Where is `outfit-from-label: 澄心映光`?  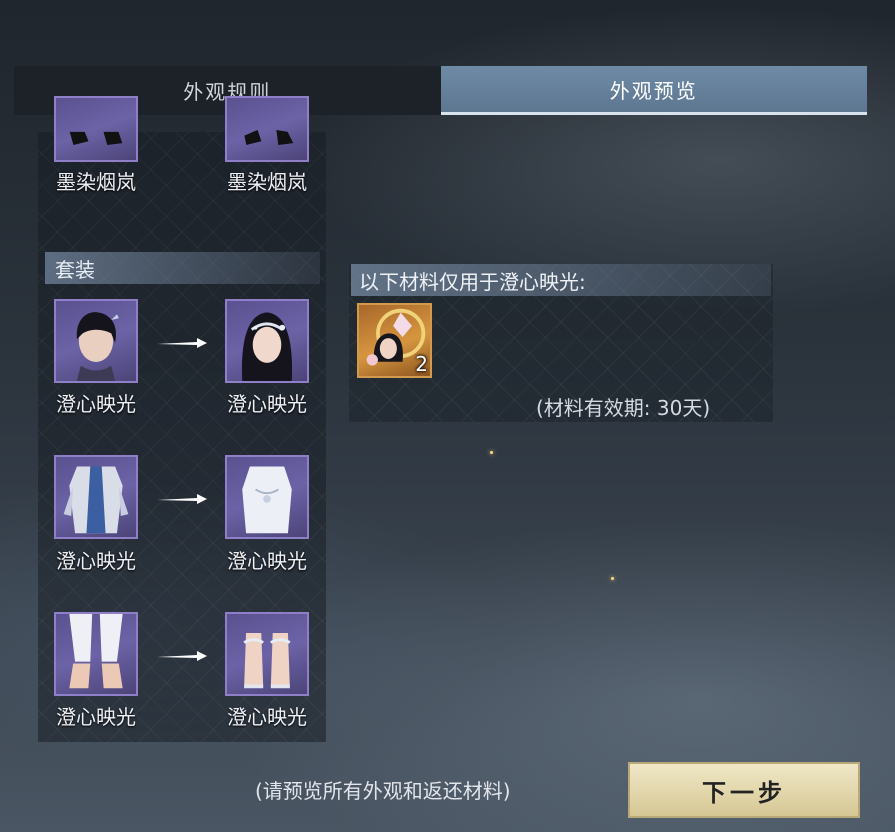 outfit-from-label: 澄心映光 is located at coordinates (96, 561).